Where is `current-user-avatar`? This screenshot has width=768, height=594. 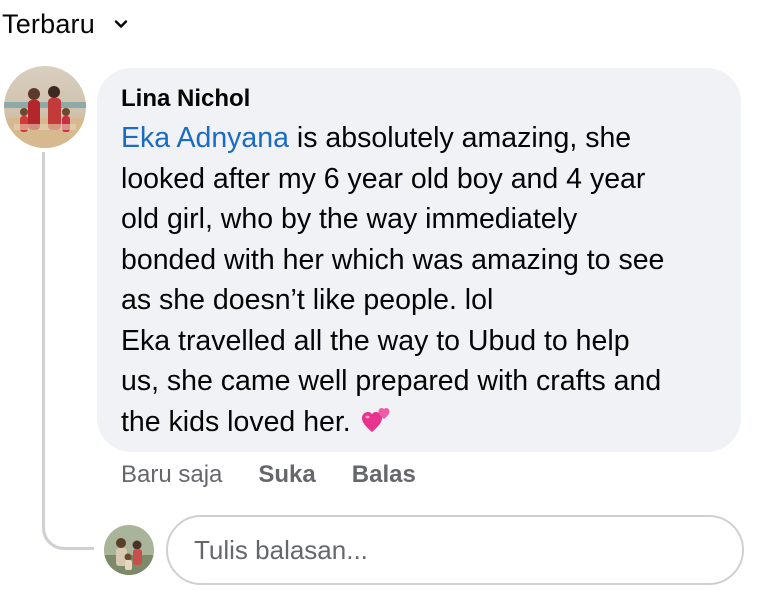 current-user-avatar is located at coordinates (129, 550).